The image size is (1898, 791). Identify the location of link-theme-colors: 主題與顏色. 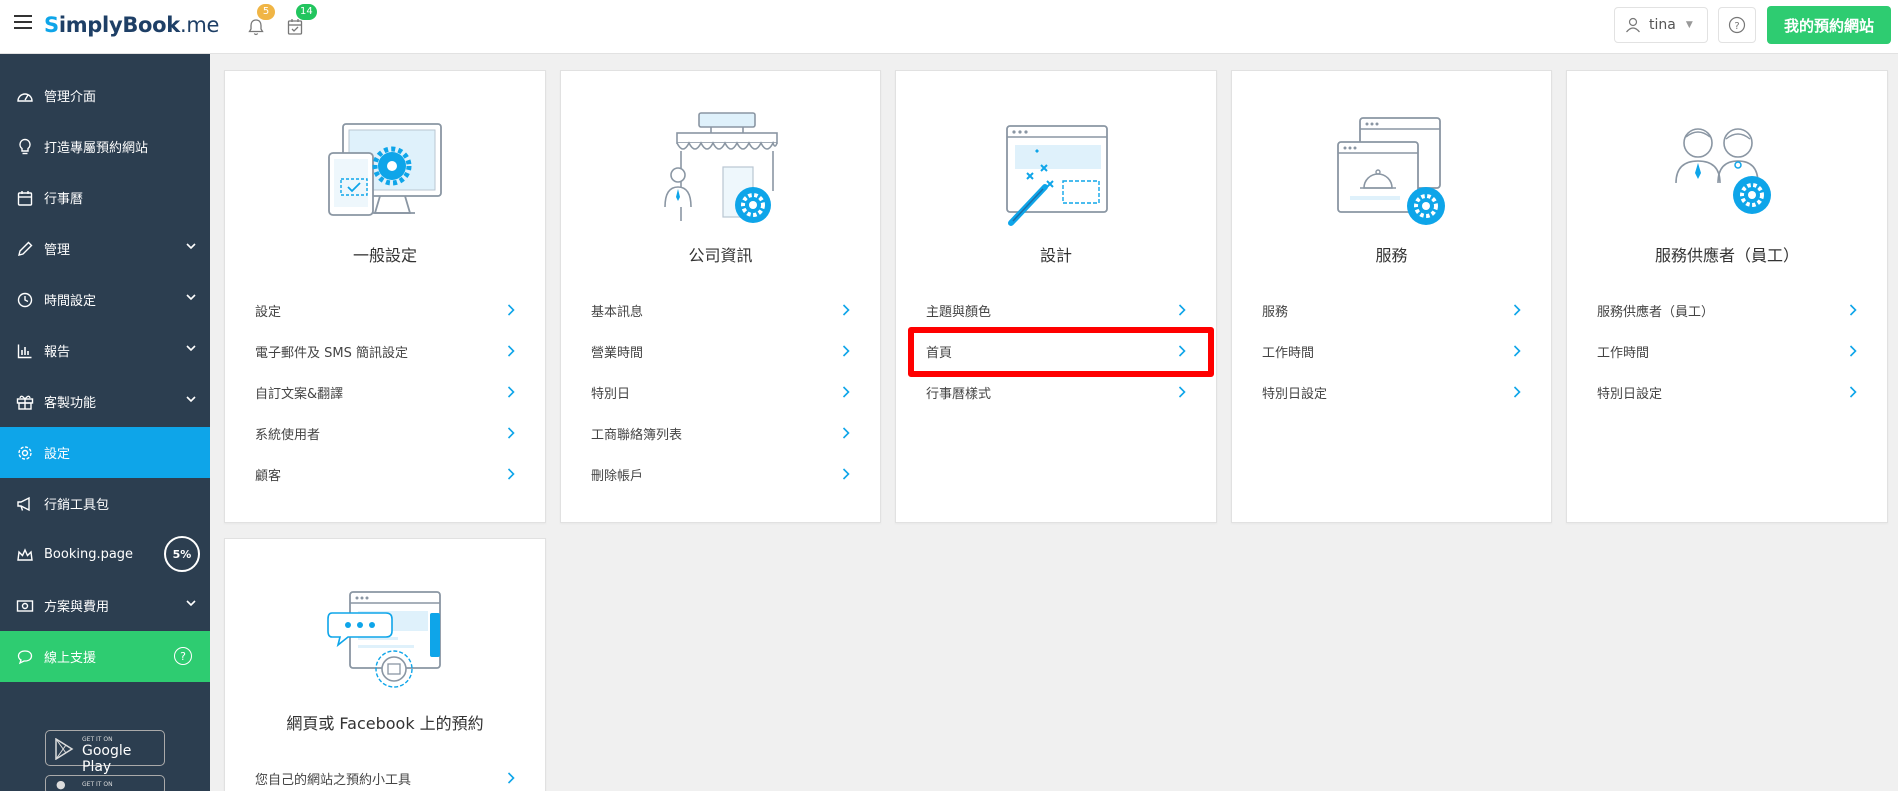
(1056, 310).